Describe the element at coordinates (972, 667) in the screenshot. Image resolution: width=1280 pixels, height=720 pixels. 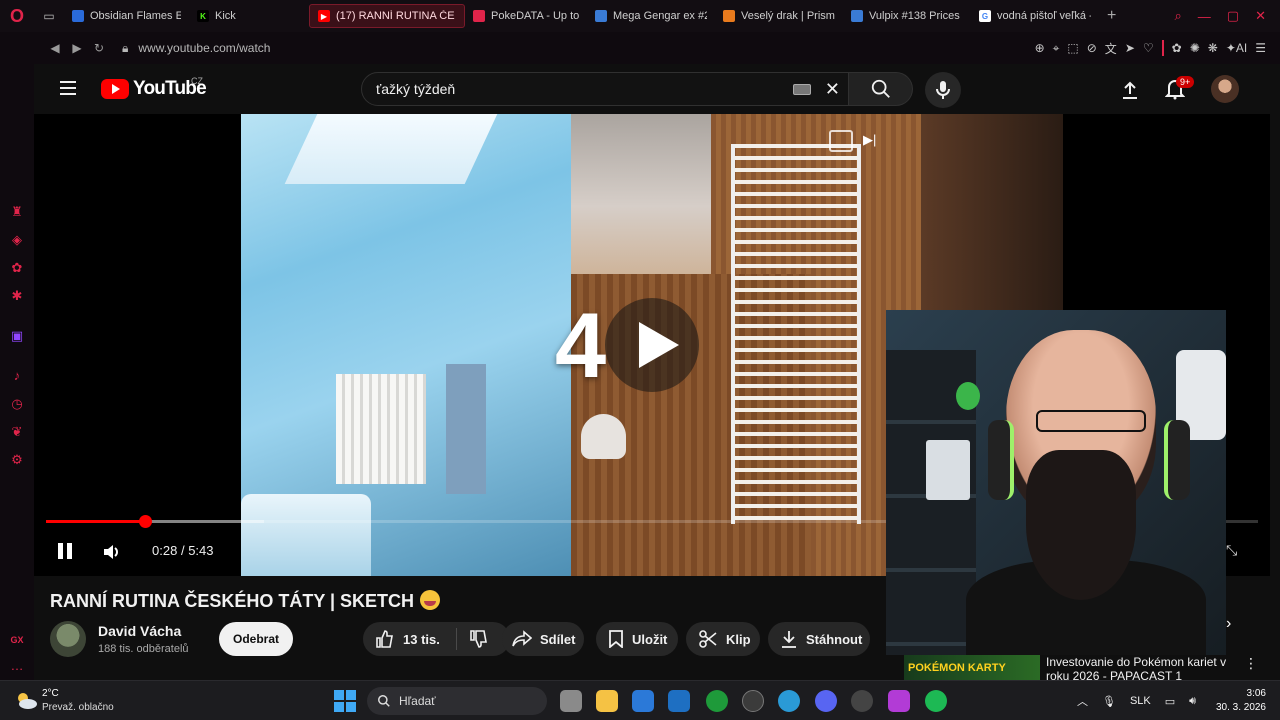
I see `related-thumbnail: POKÉMON KARTY` at that location.